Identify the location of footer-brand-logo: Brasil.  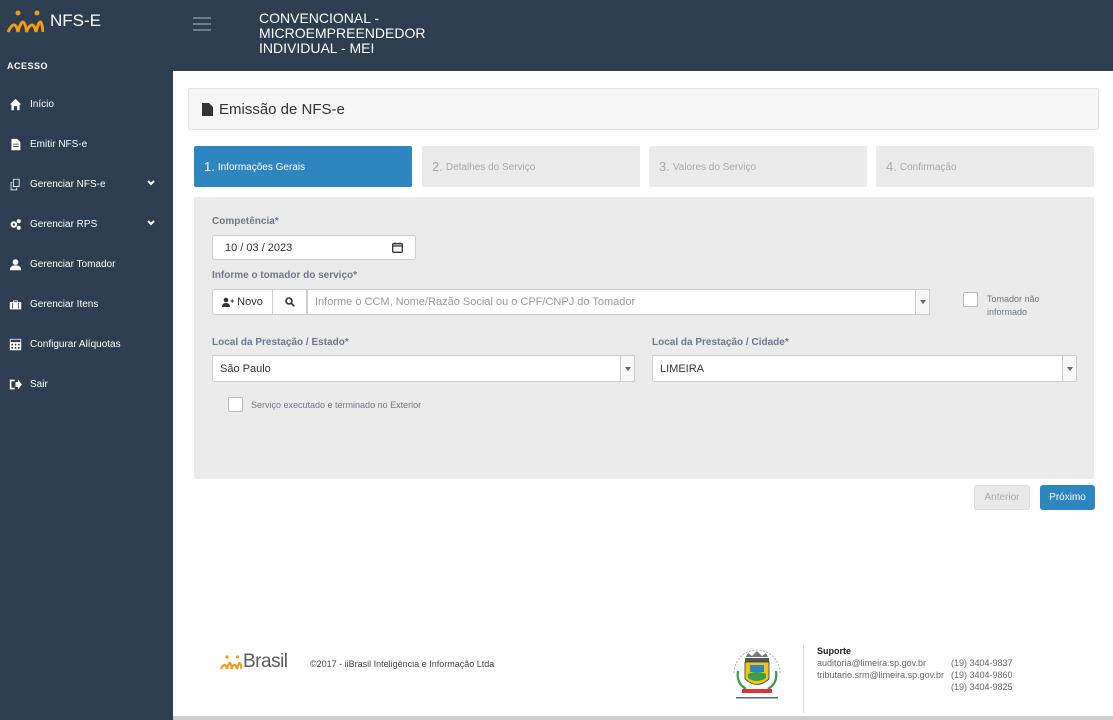
(254, 662).